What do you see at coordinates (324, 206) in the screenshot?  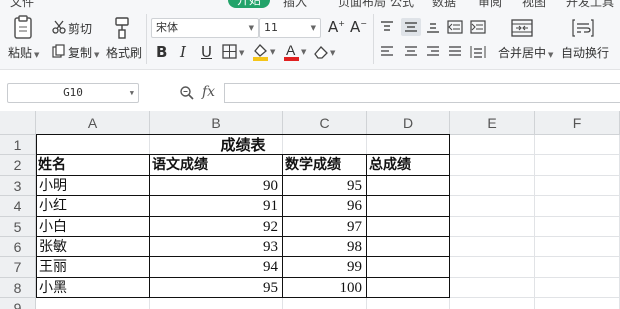 I see `table-cell-math: 96` at bounding box center [324, 206].